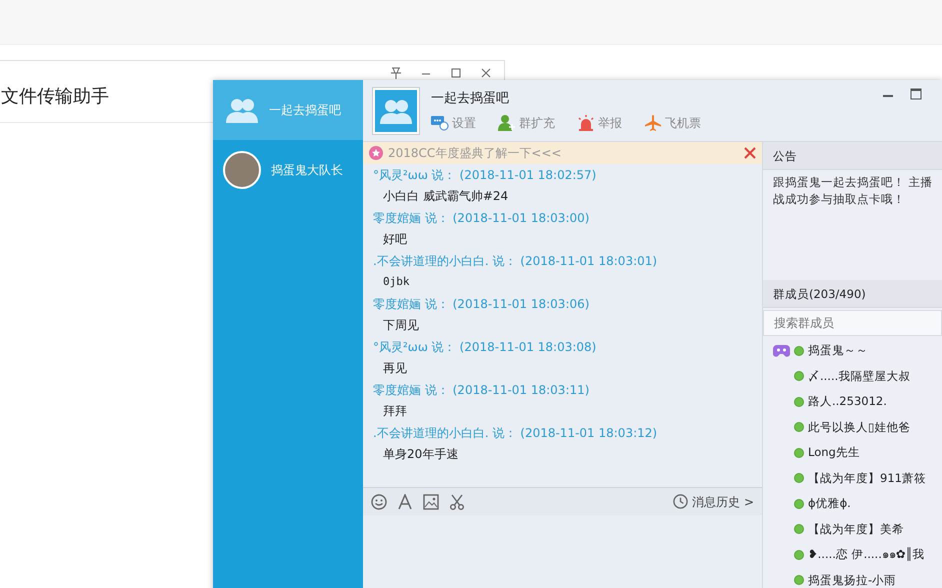  I want to click on clock-icon, so click(680, 501).